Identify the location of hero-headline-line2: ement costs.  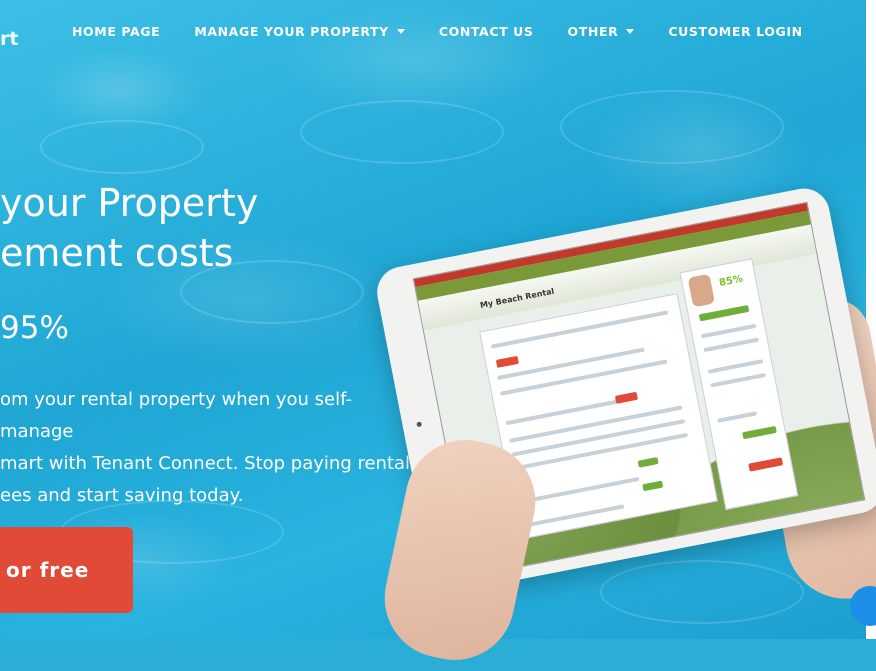
(117, 253).